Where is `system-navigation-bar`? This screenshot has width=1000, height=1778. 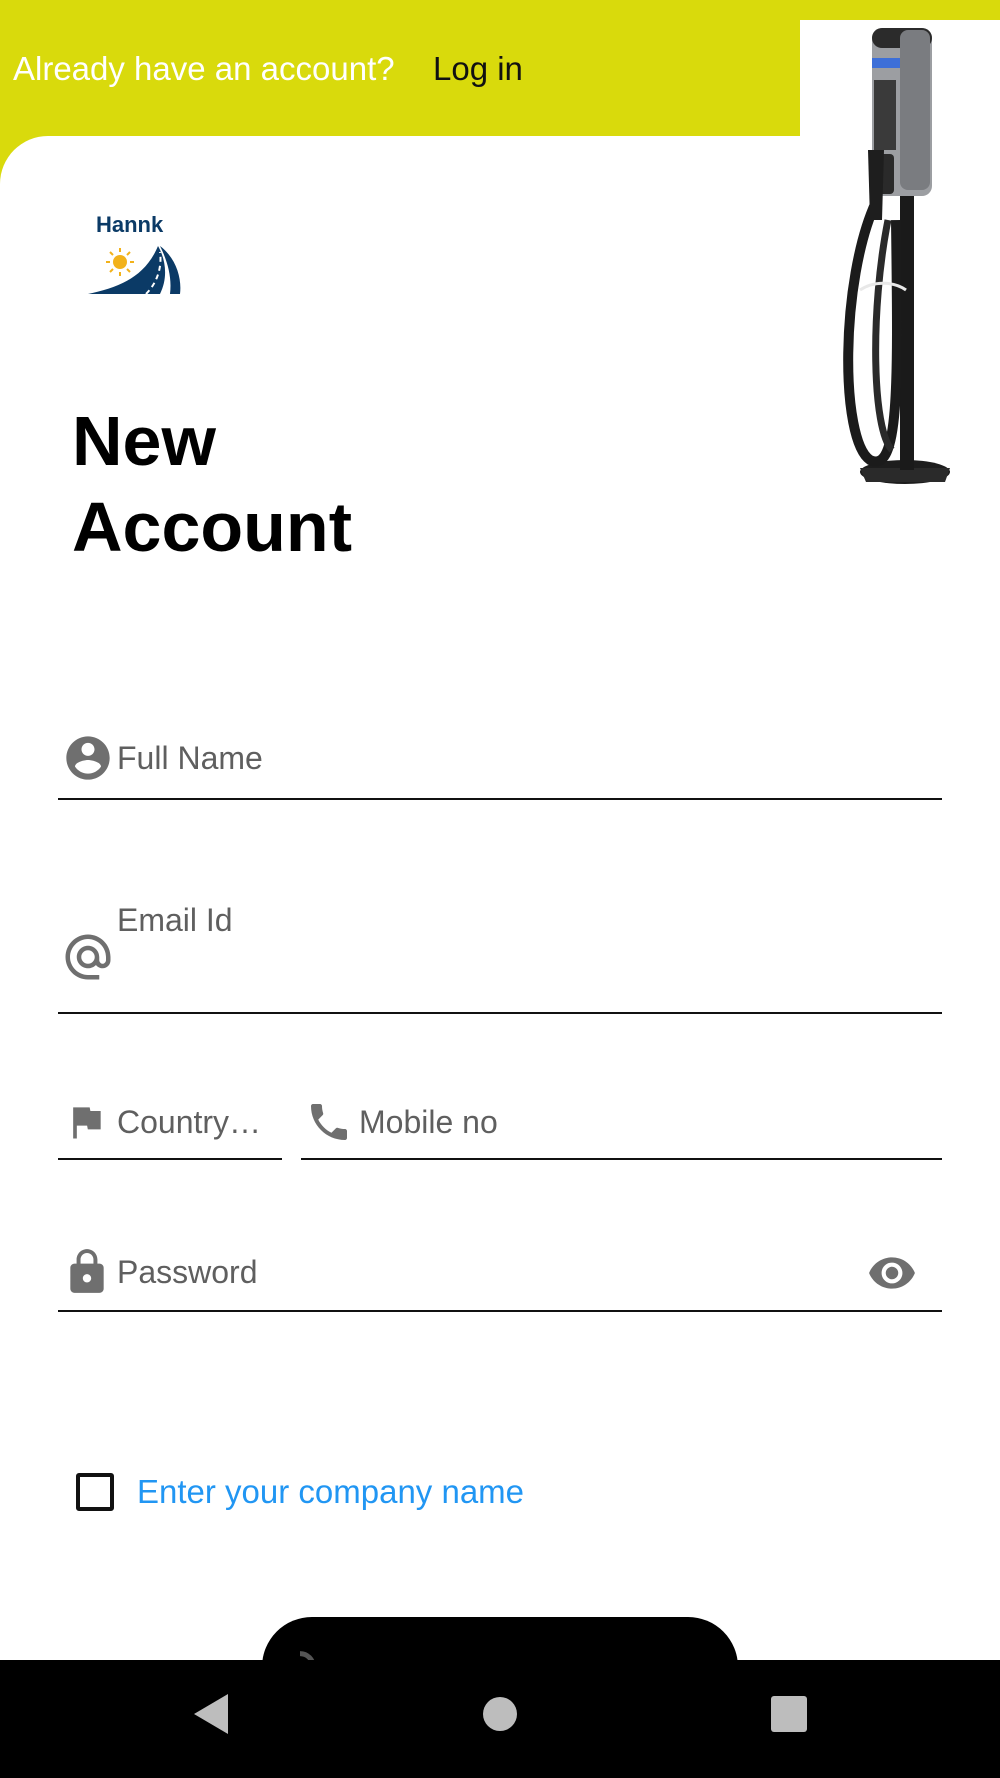
system-navigation-bar is located at coordinates (500, 1719).